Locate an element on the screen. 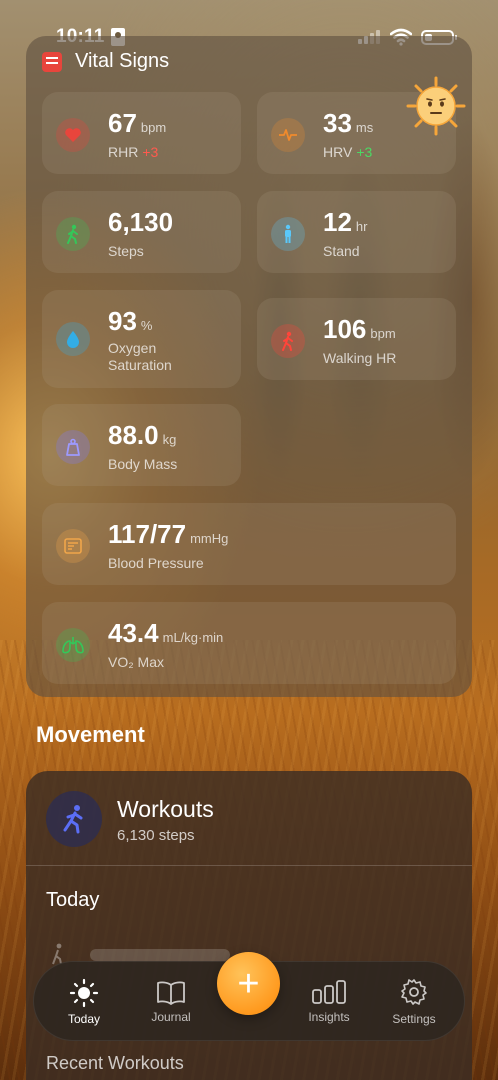  vital-label: RHR +3 is located at coordinates (133, 152).